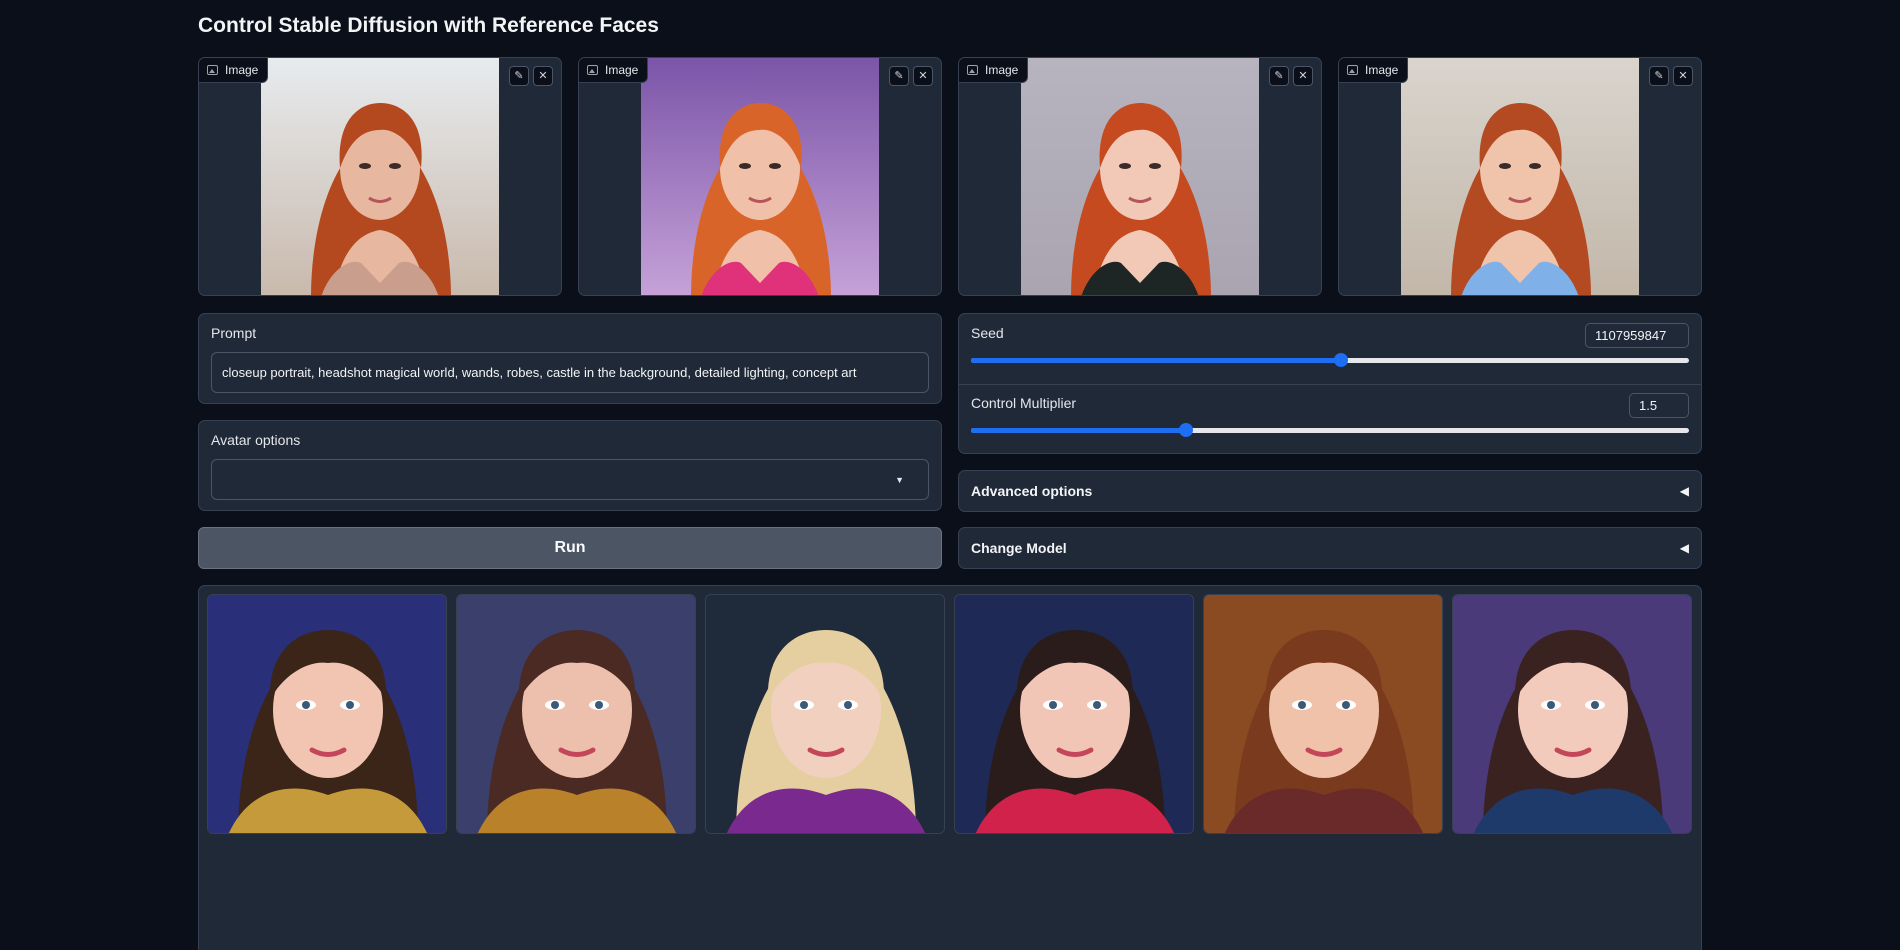  Describe the element at coordinates (1186, 430) in the screenshot. I see `control-multiplier-slider-thumb` at that location.